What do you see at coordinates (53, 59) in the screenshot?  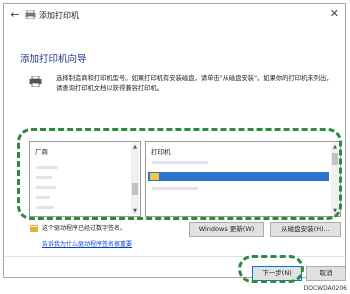 I see `page-heading: 添加打印机向导` at bounding box center [53, 59].